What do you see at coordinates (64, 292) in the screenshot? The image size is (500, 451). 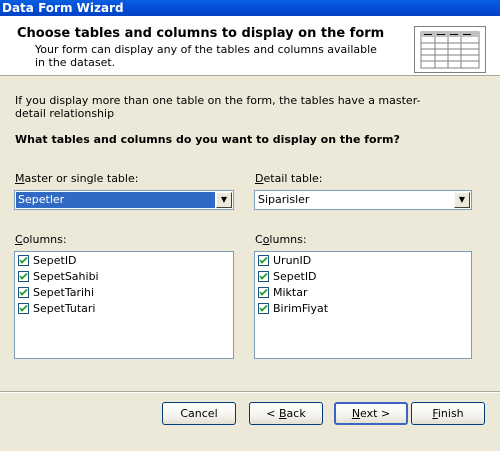 I see `column-name: SepetTarihi` at bounding box center [64, 292].